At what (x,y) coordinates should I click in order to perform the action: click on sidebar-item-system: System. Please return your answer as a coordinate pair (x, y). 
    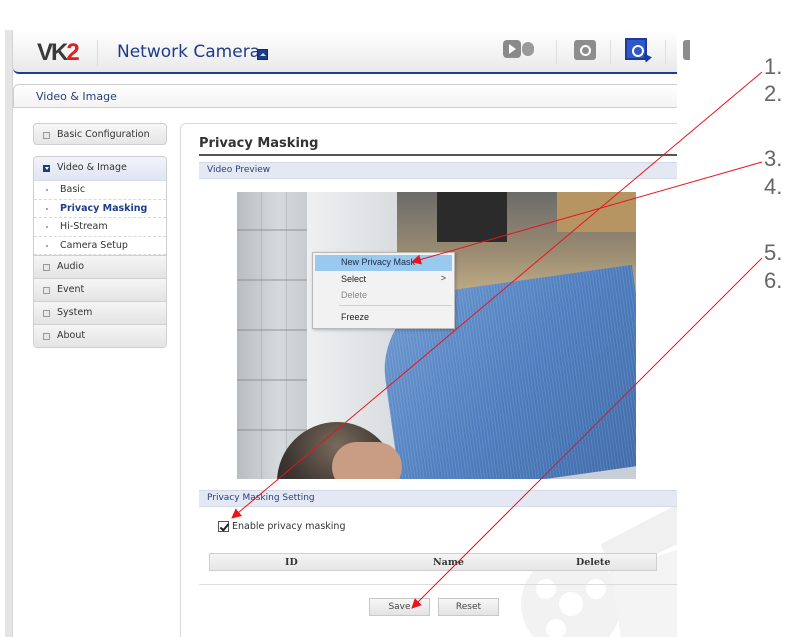
    Looking at the image, I should click on (100, 312).